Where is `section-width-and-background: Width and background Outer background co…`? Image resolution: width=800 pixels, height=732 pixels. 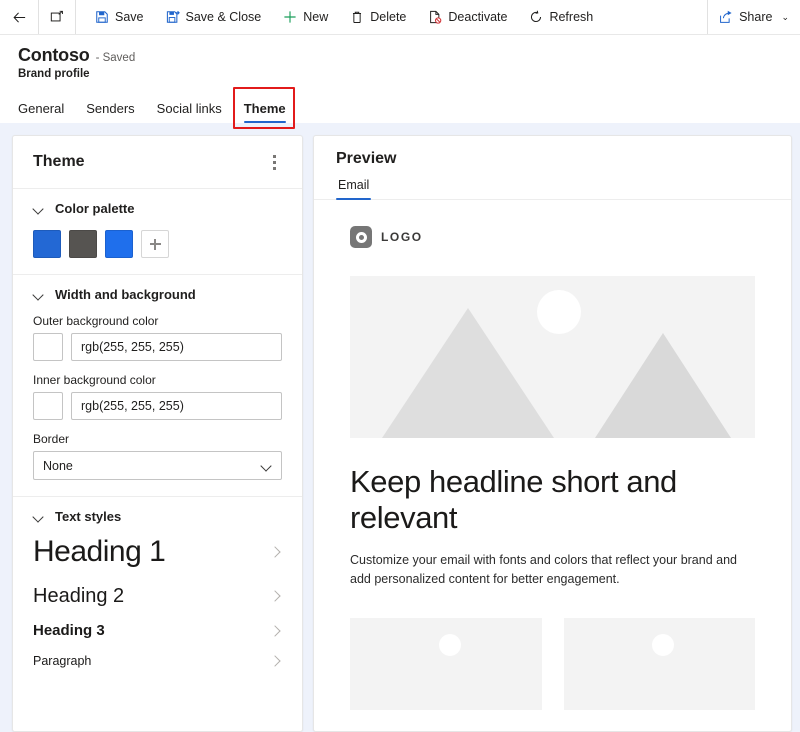 section-width-and-background: Width and background Outer background co… is located at coordinates (157, 386).